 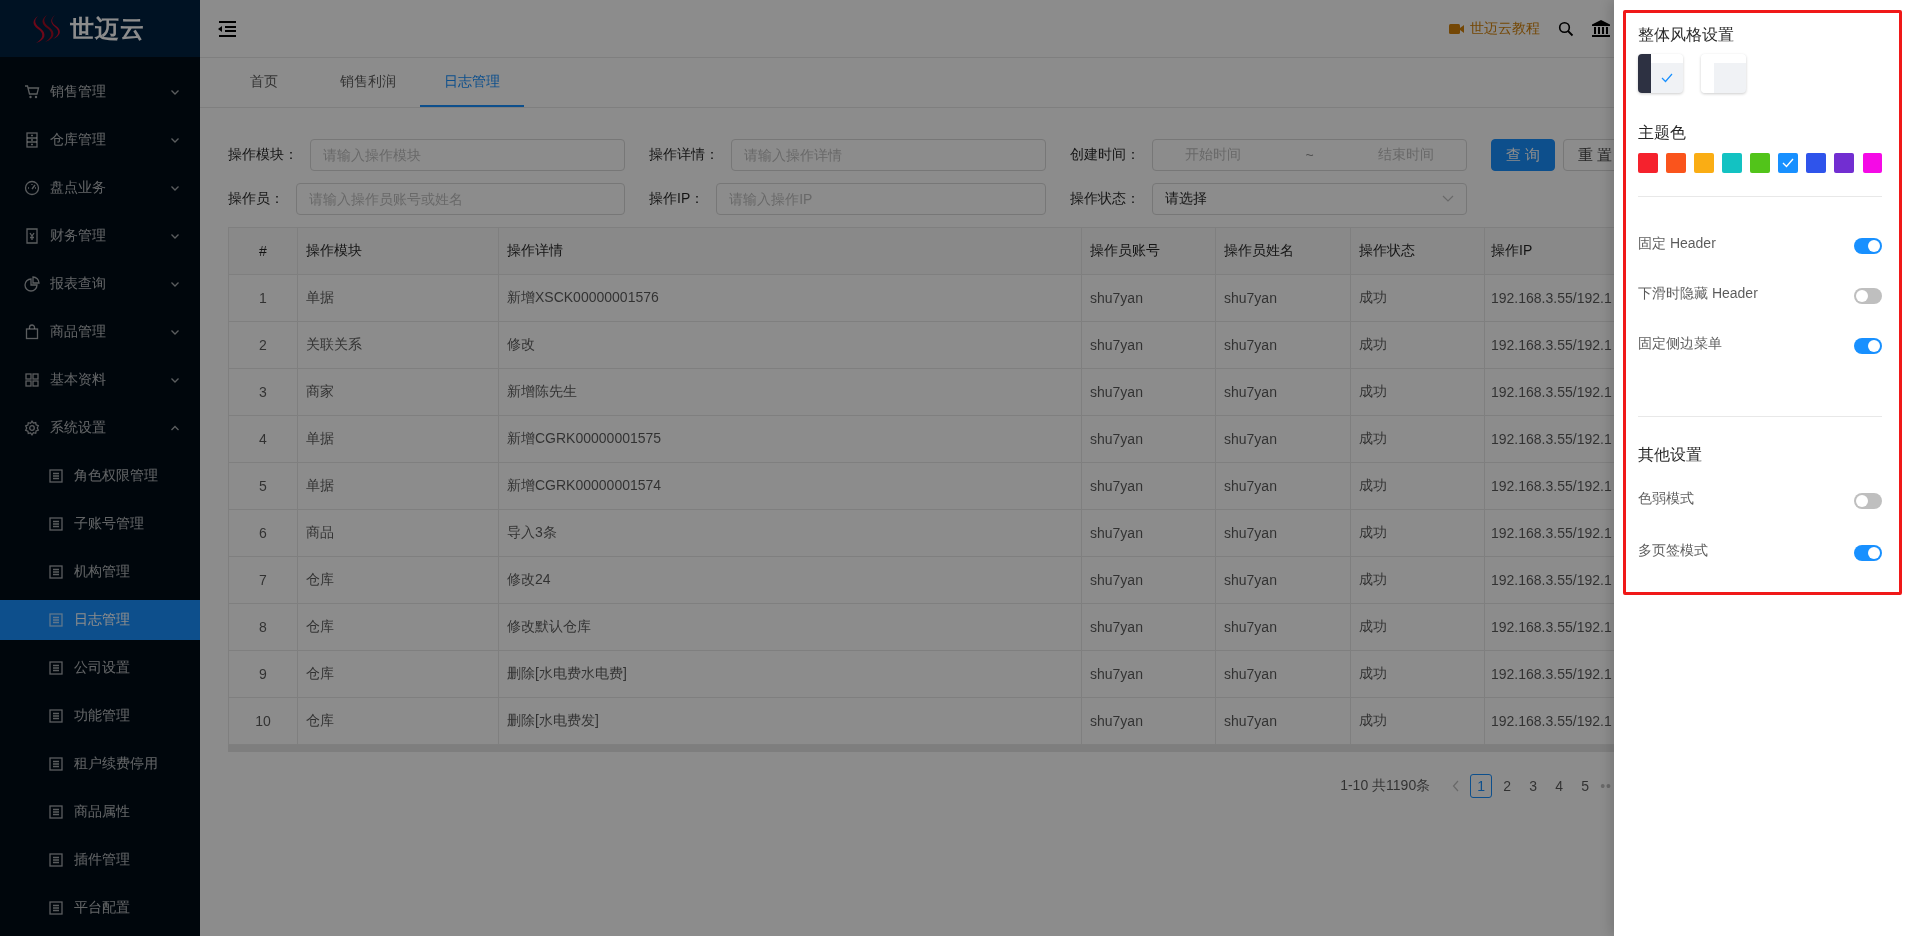 What do you see at coordinates (790, 533) in the screenshot?
I see `table-cell: 导入3条` at bounding box center [790, 533].